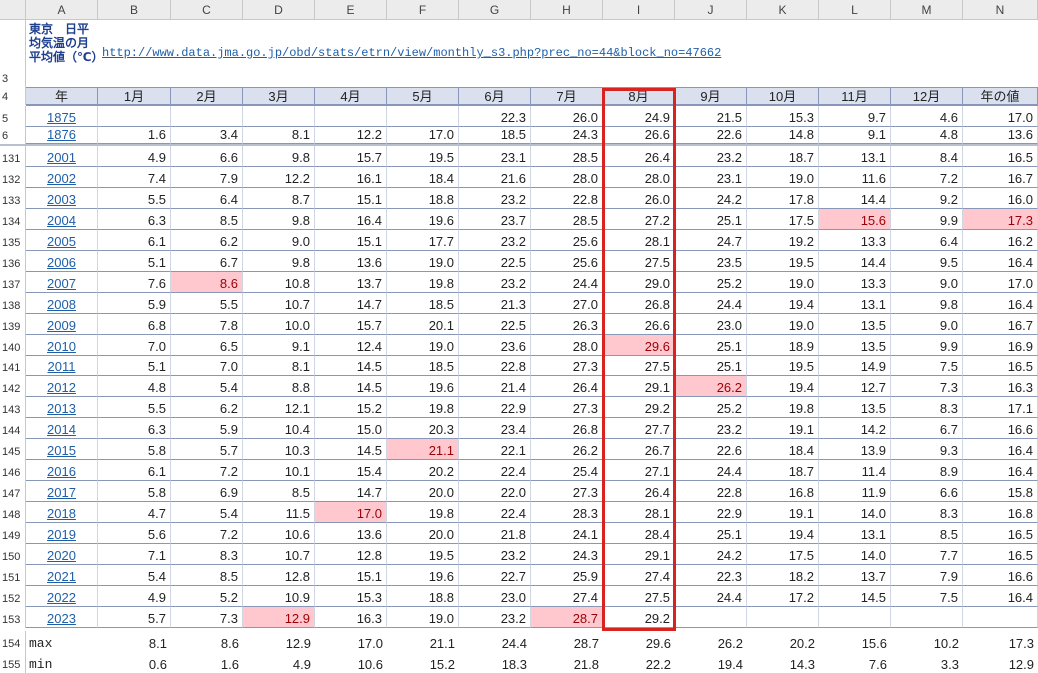 The image size is (1038, 673). Describe the element at coordinates (639, 177) in the screenshot. I see `data-cell: 28.0` at that location.